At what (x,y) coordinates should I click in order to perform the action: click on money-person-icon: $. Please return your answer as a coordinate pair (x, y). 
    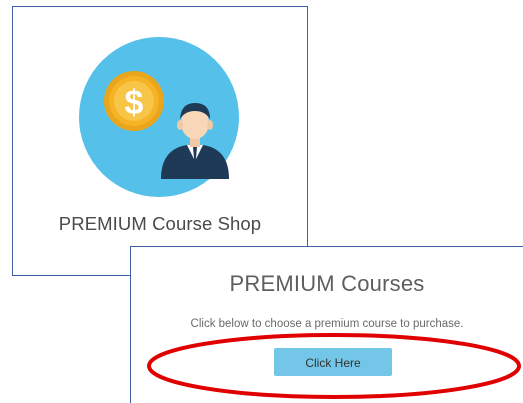
    Looking at the image, I should click on (159, 117).